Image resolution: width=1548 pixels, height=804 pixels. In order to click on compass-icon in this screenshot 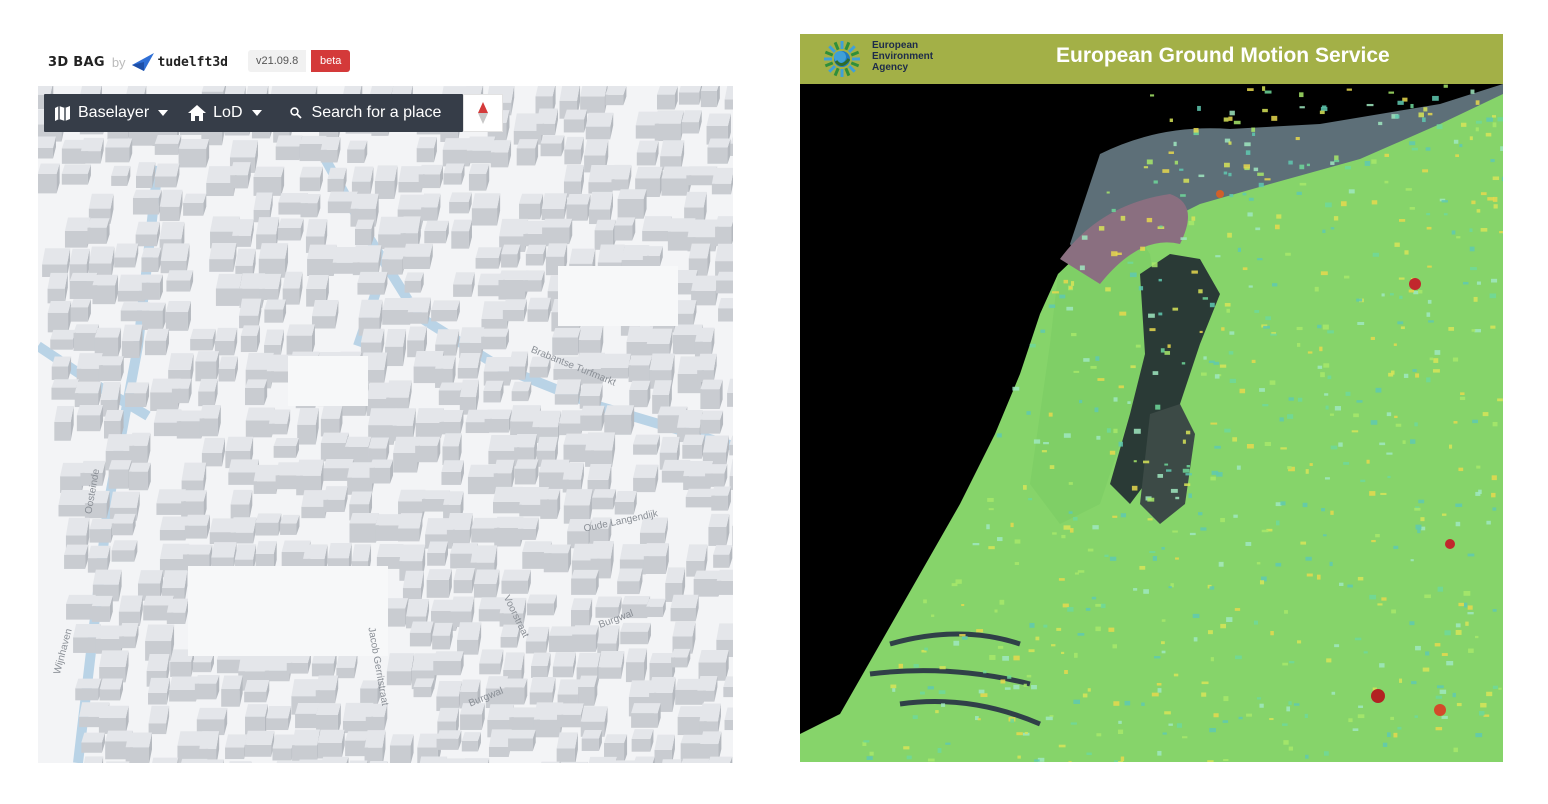, I will do `click(483, 113)`.